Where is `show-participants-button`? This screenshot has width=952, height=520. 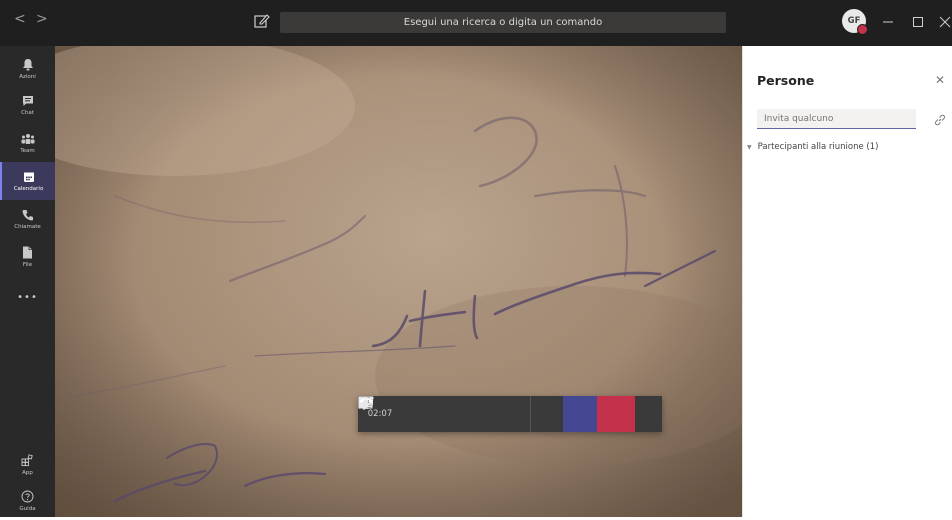 show-participants-button is located at coordinates (477, 414).